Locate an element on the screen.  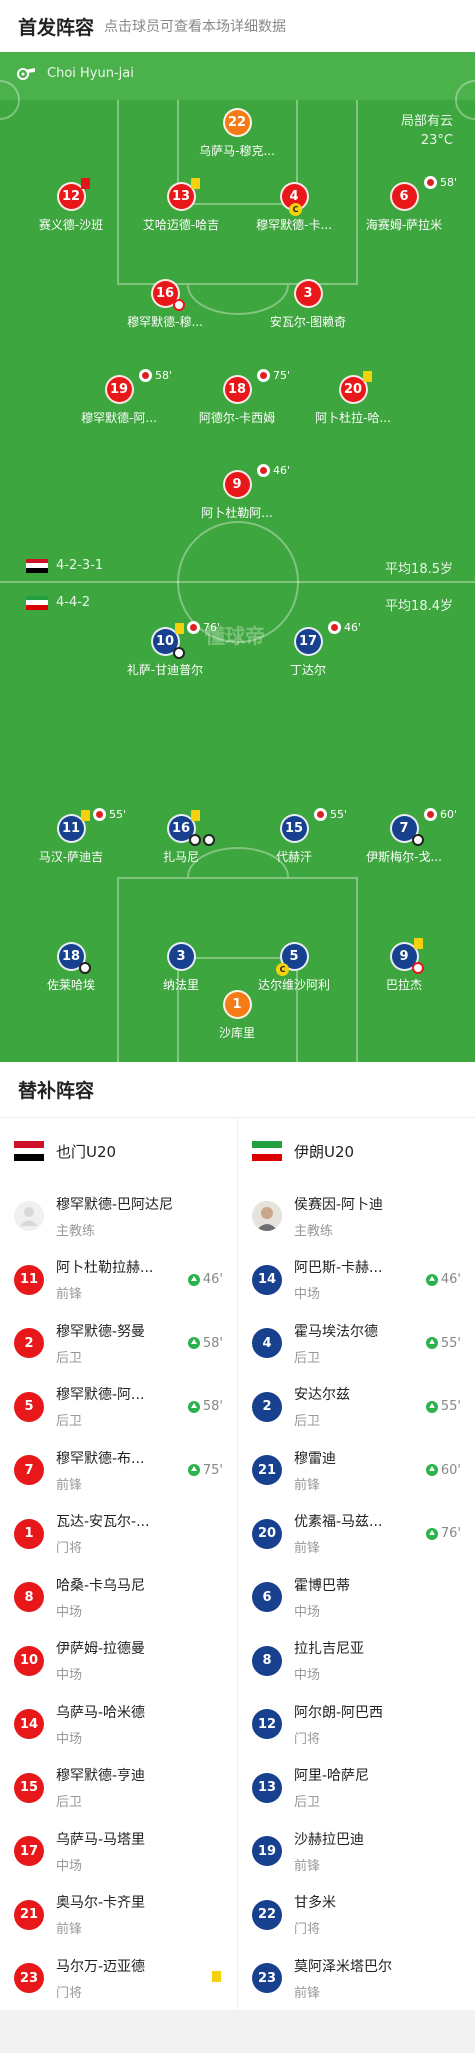
sub-player-position: 后卫 is located at coordinates (69, 1358).